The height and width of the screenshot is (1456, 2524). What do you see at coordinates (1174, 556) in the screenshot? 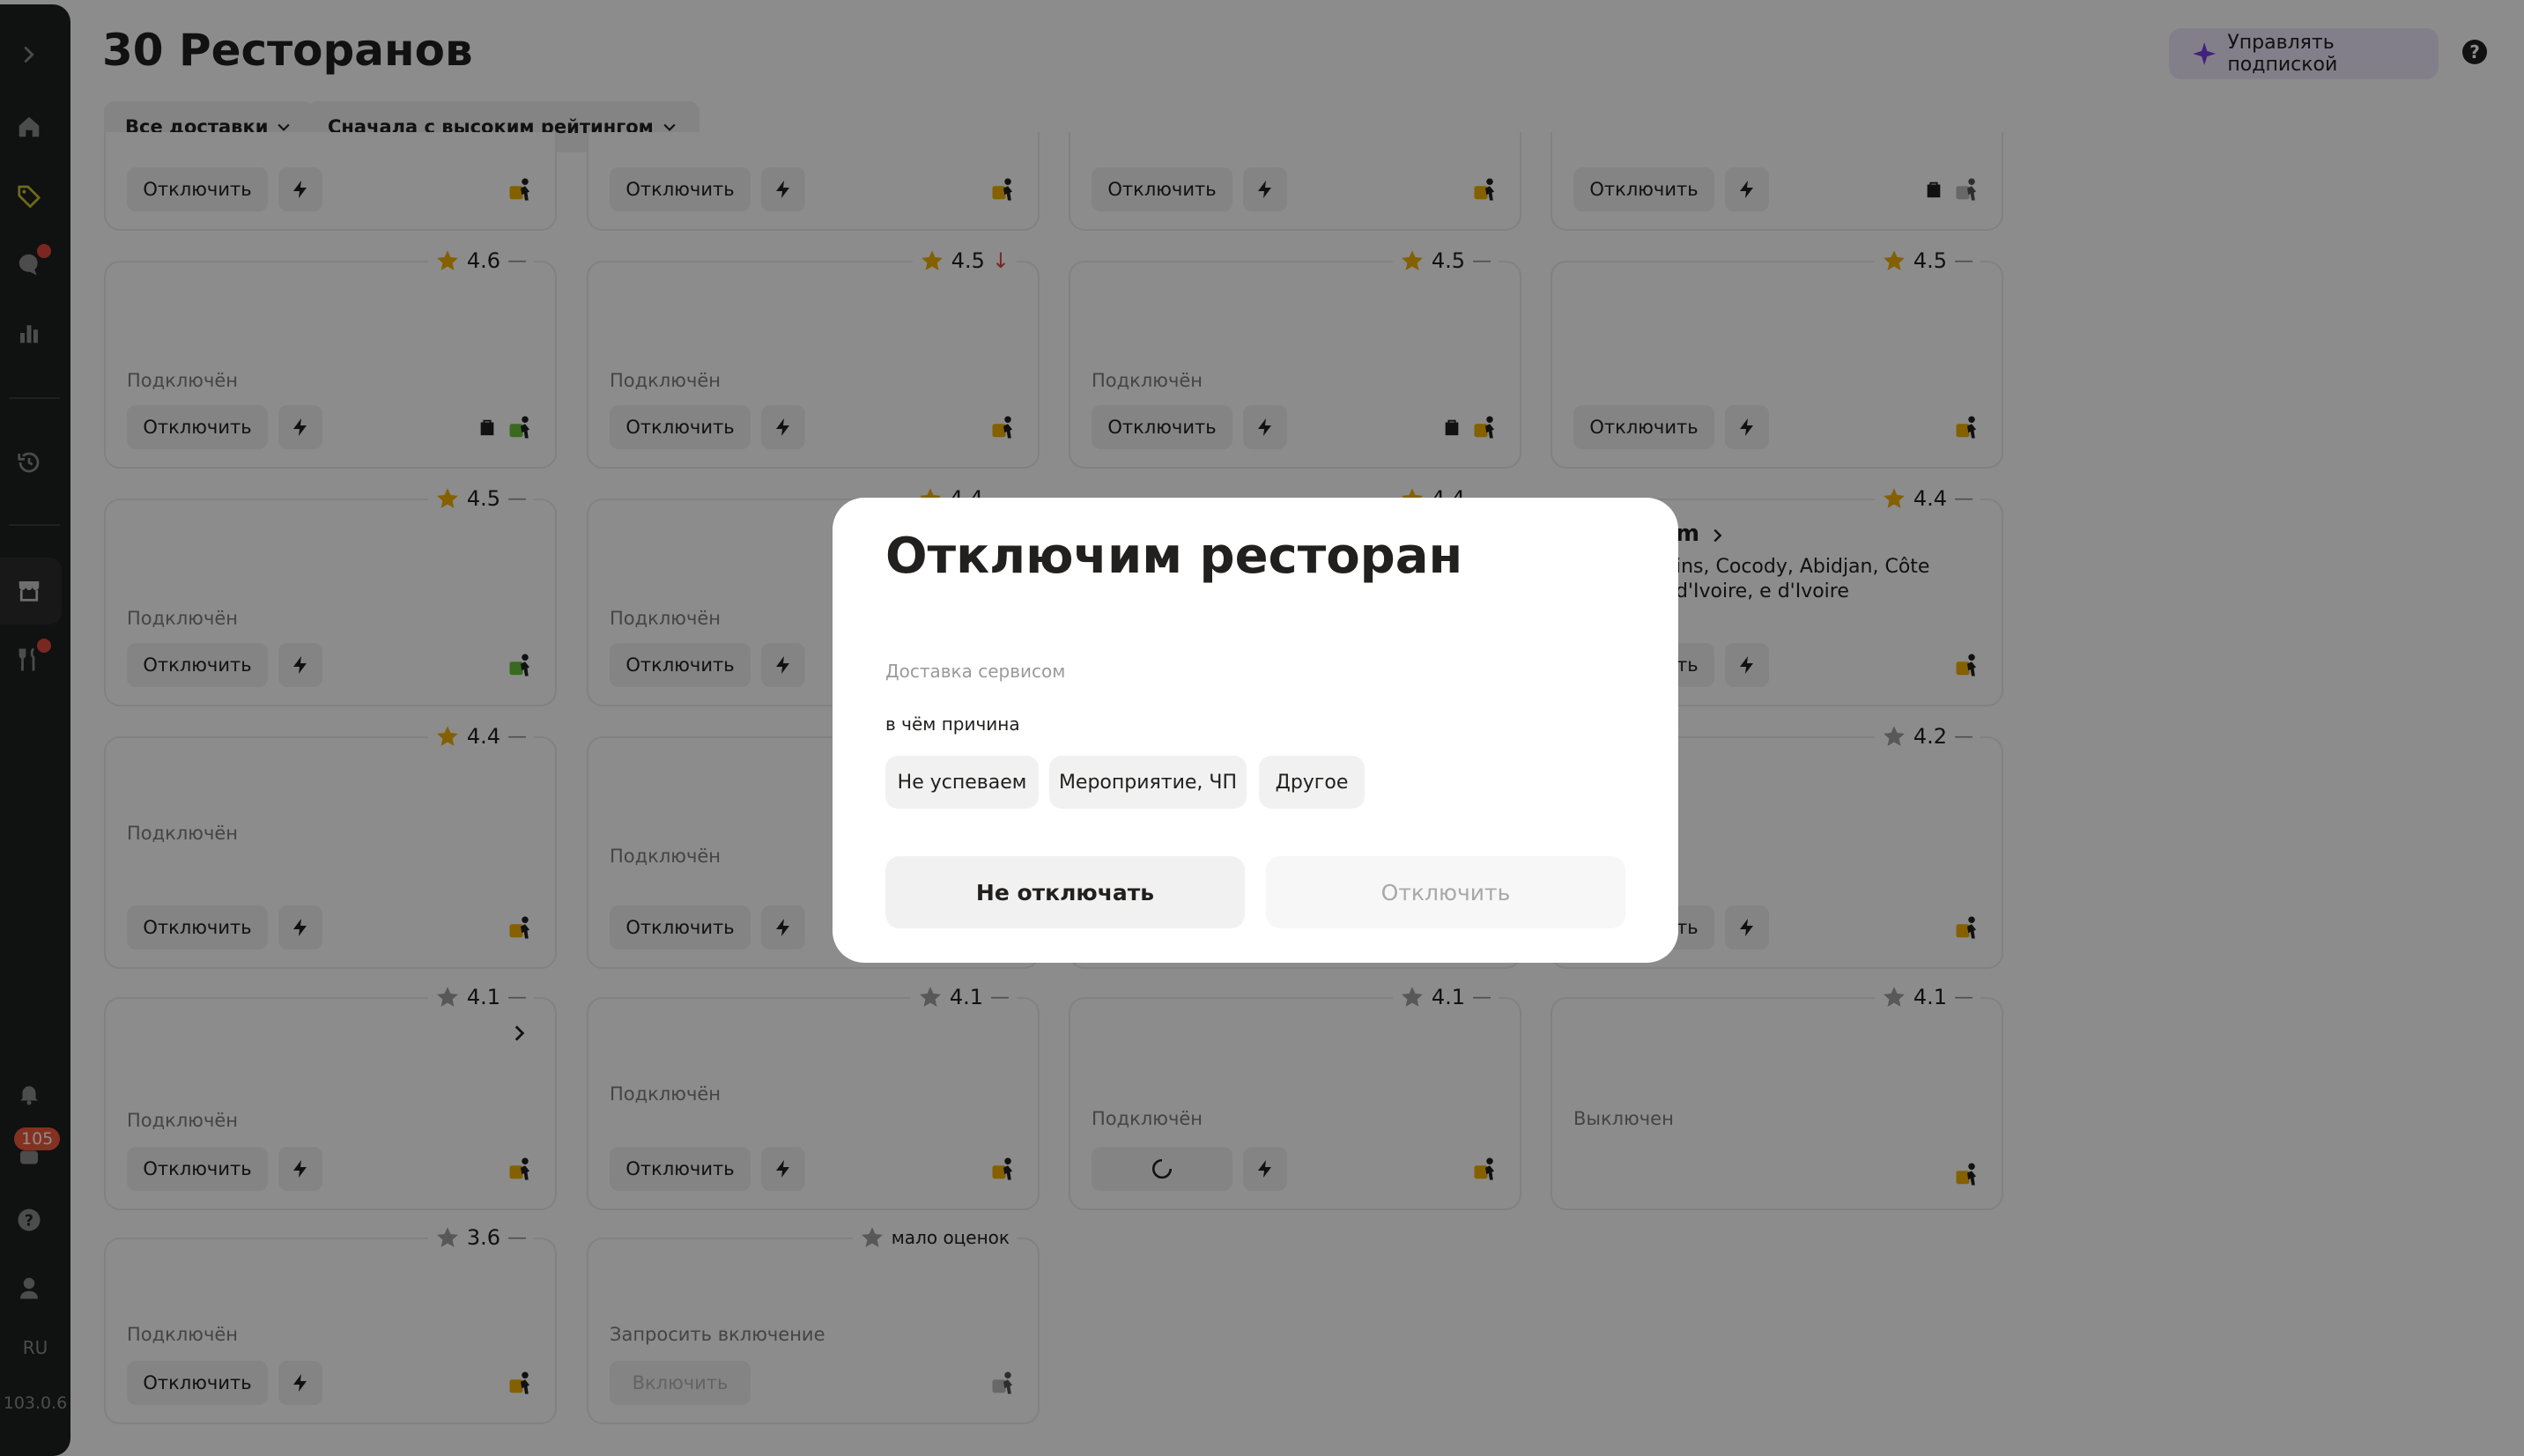
I see `dialog-title: Отключим ресторан` at bounding box center [1174, 556].